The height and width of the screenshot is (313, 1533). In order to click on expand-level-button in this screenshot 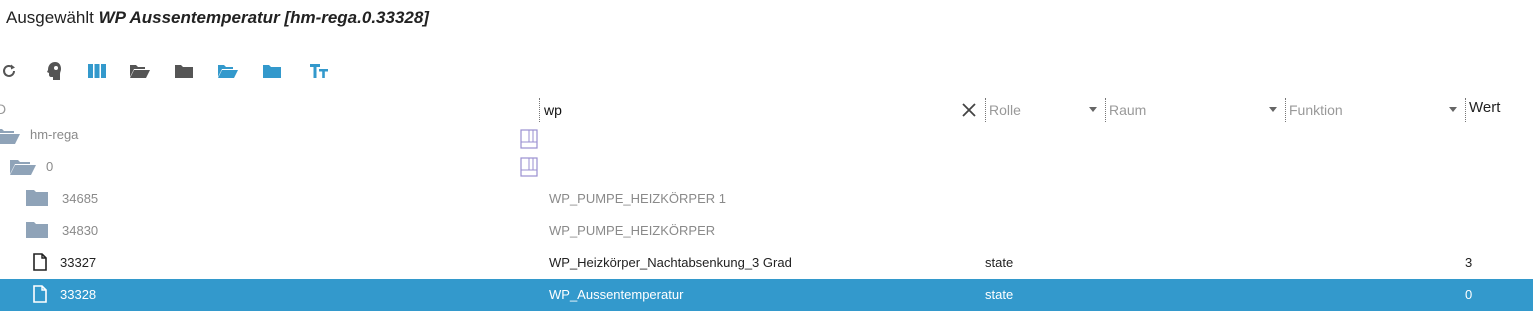, I will do `click(228, 71)`.